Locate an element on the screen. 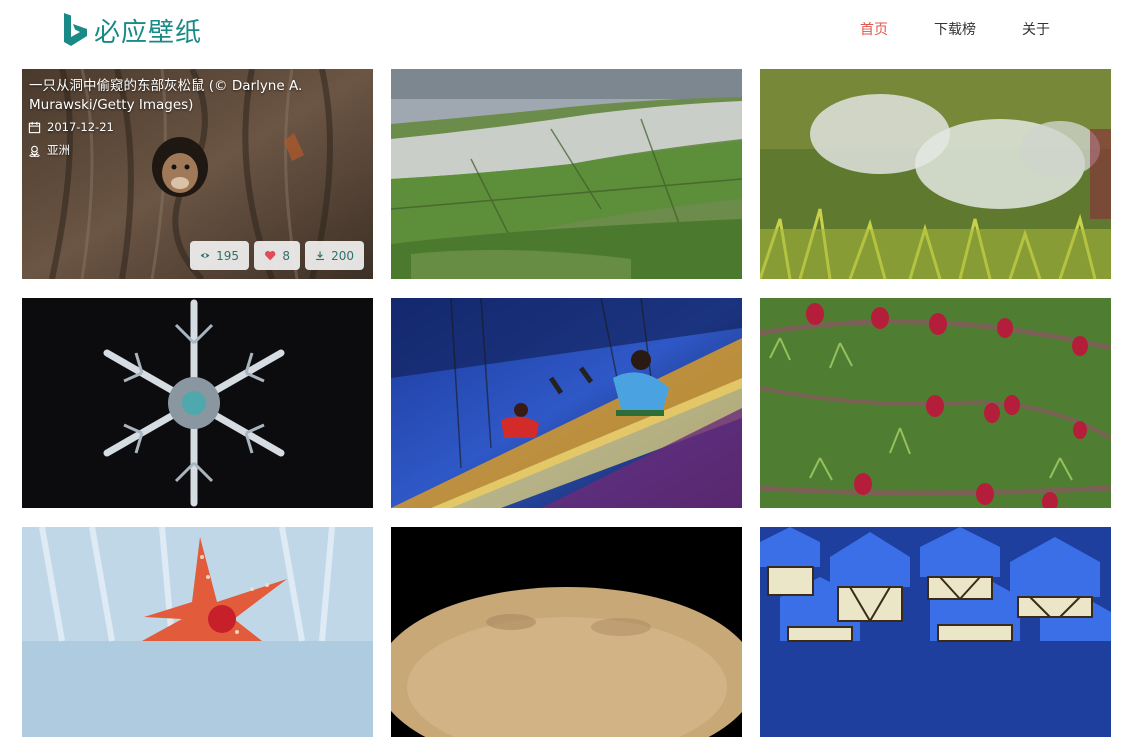 The width and height of the screenshot is (1134, 737). heart-icon is located at coordinates (270, 256).